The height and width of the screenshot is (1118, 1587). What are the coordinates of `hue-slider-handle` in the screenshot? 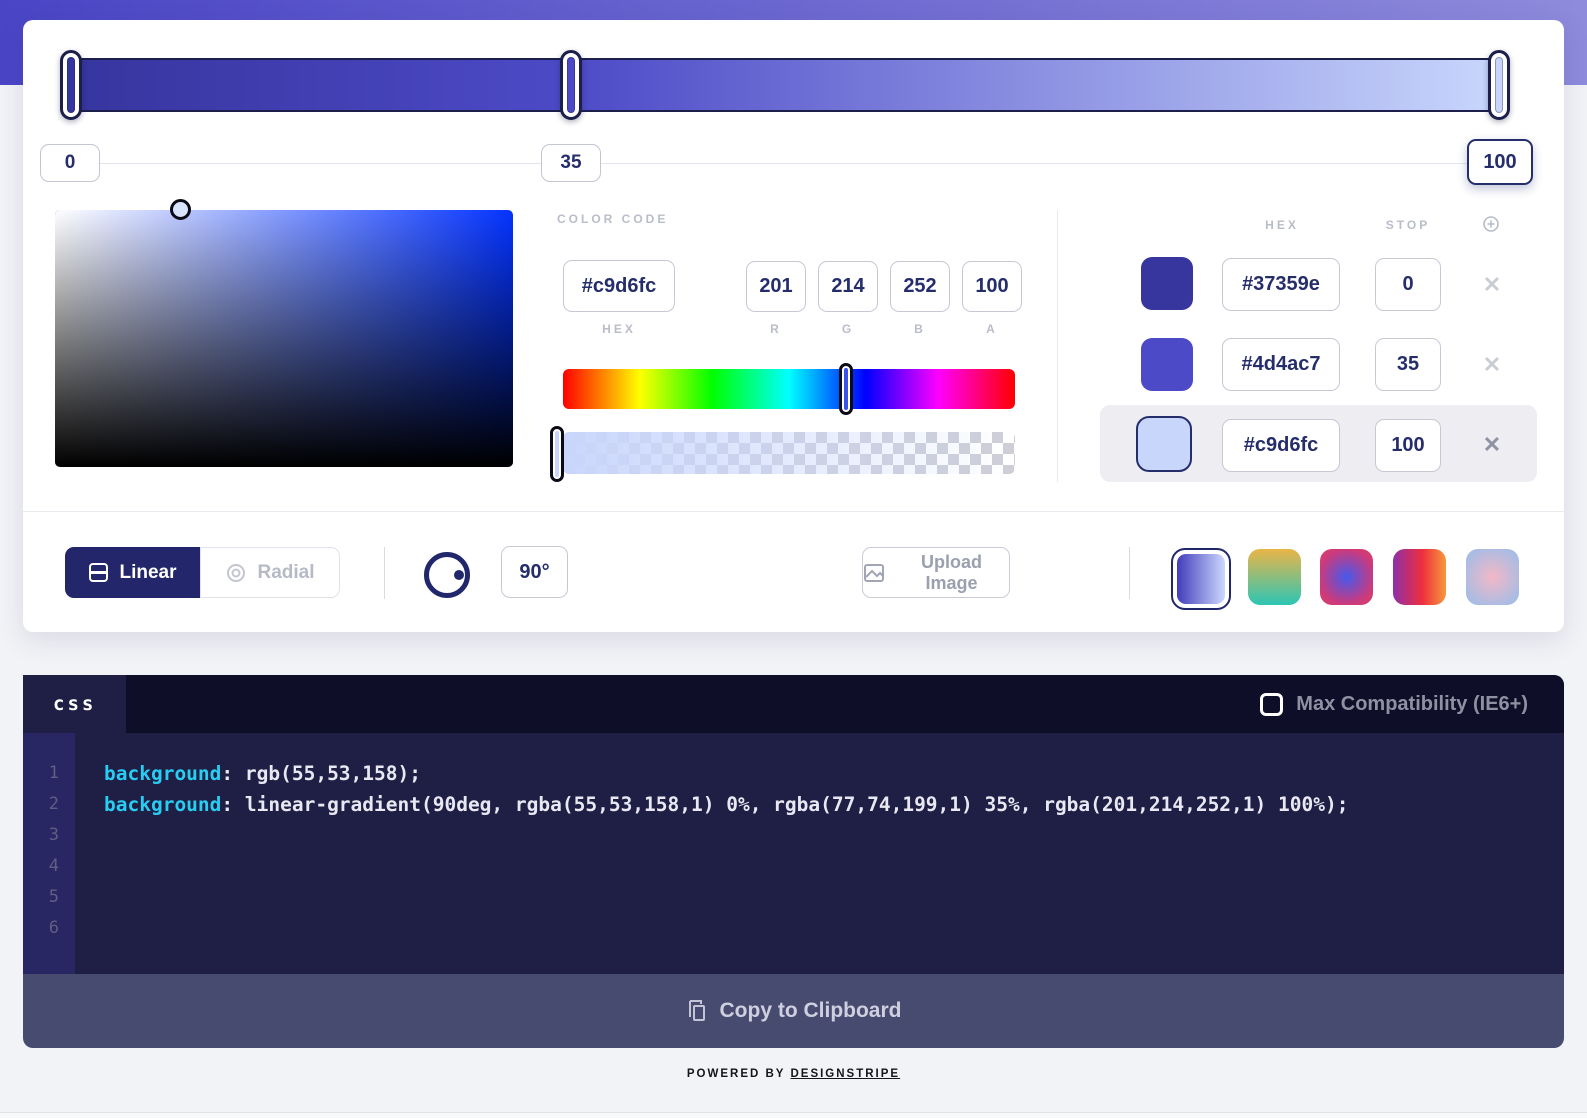 It's located at (846, 389).